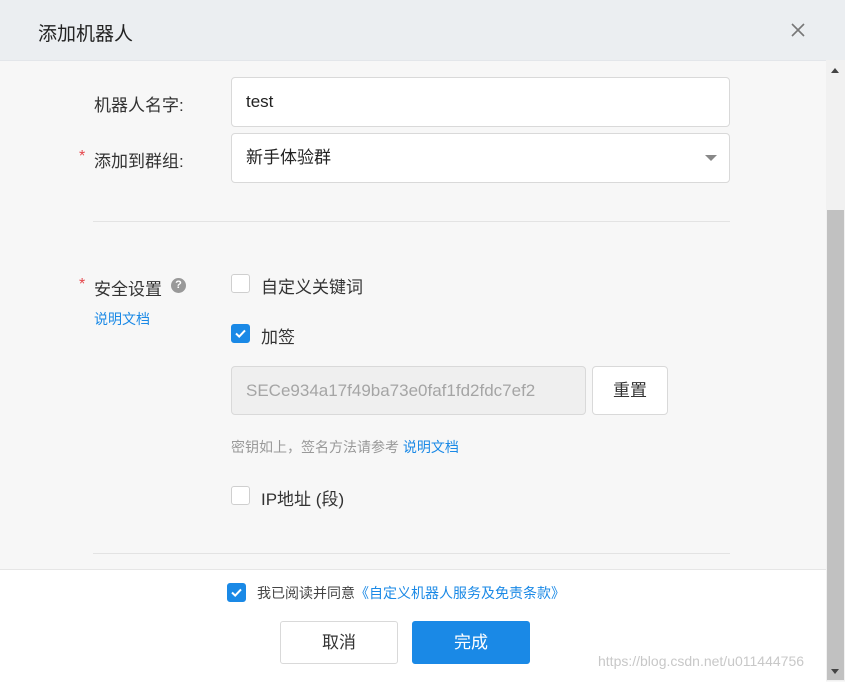 The height and width of the screenshot is (682, 845). I want to click on robot-name-input: test, so click(480, 102).